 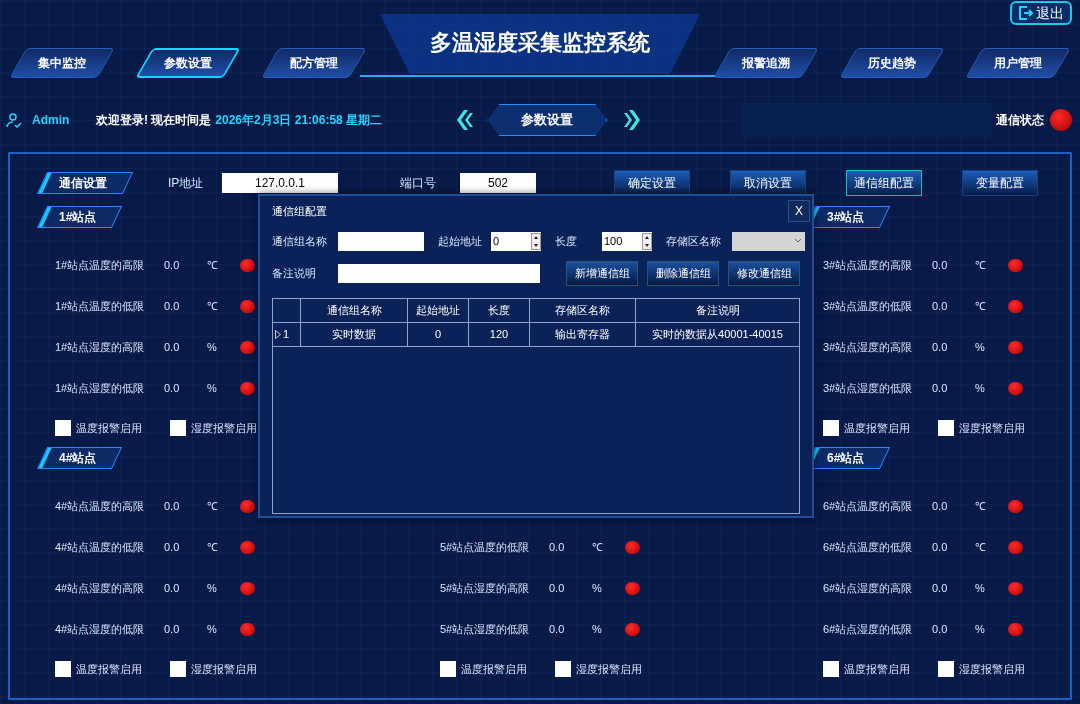 What do you see at coordinates (798, 241) in the screenshot?
I see `chevron-down-icon` at bounding box center [798, 241].